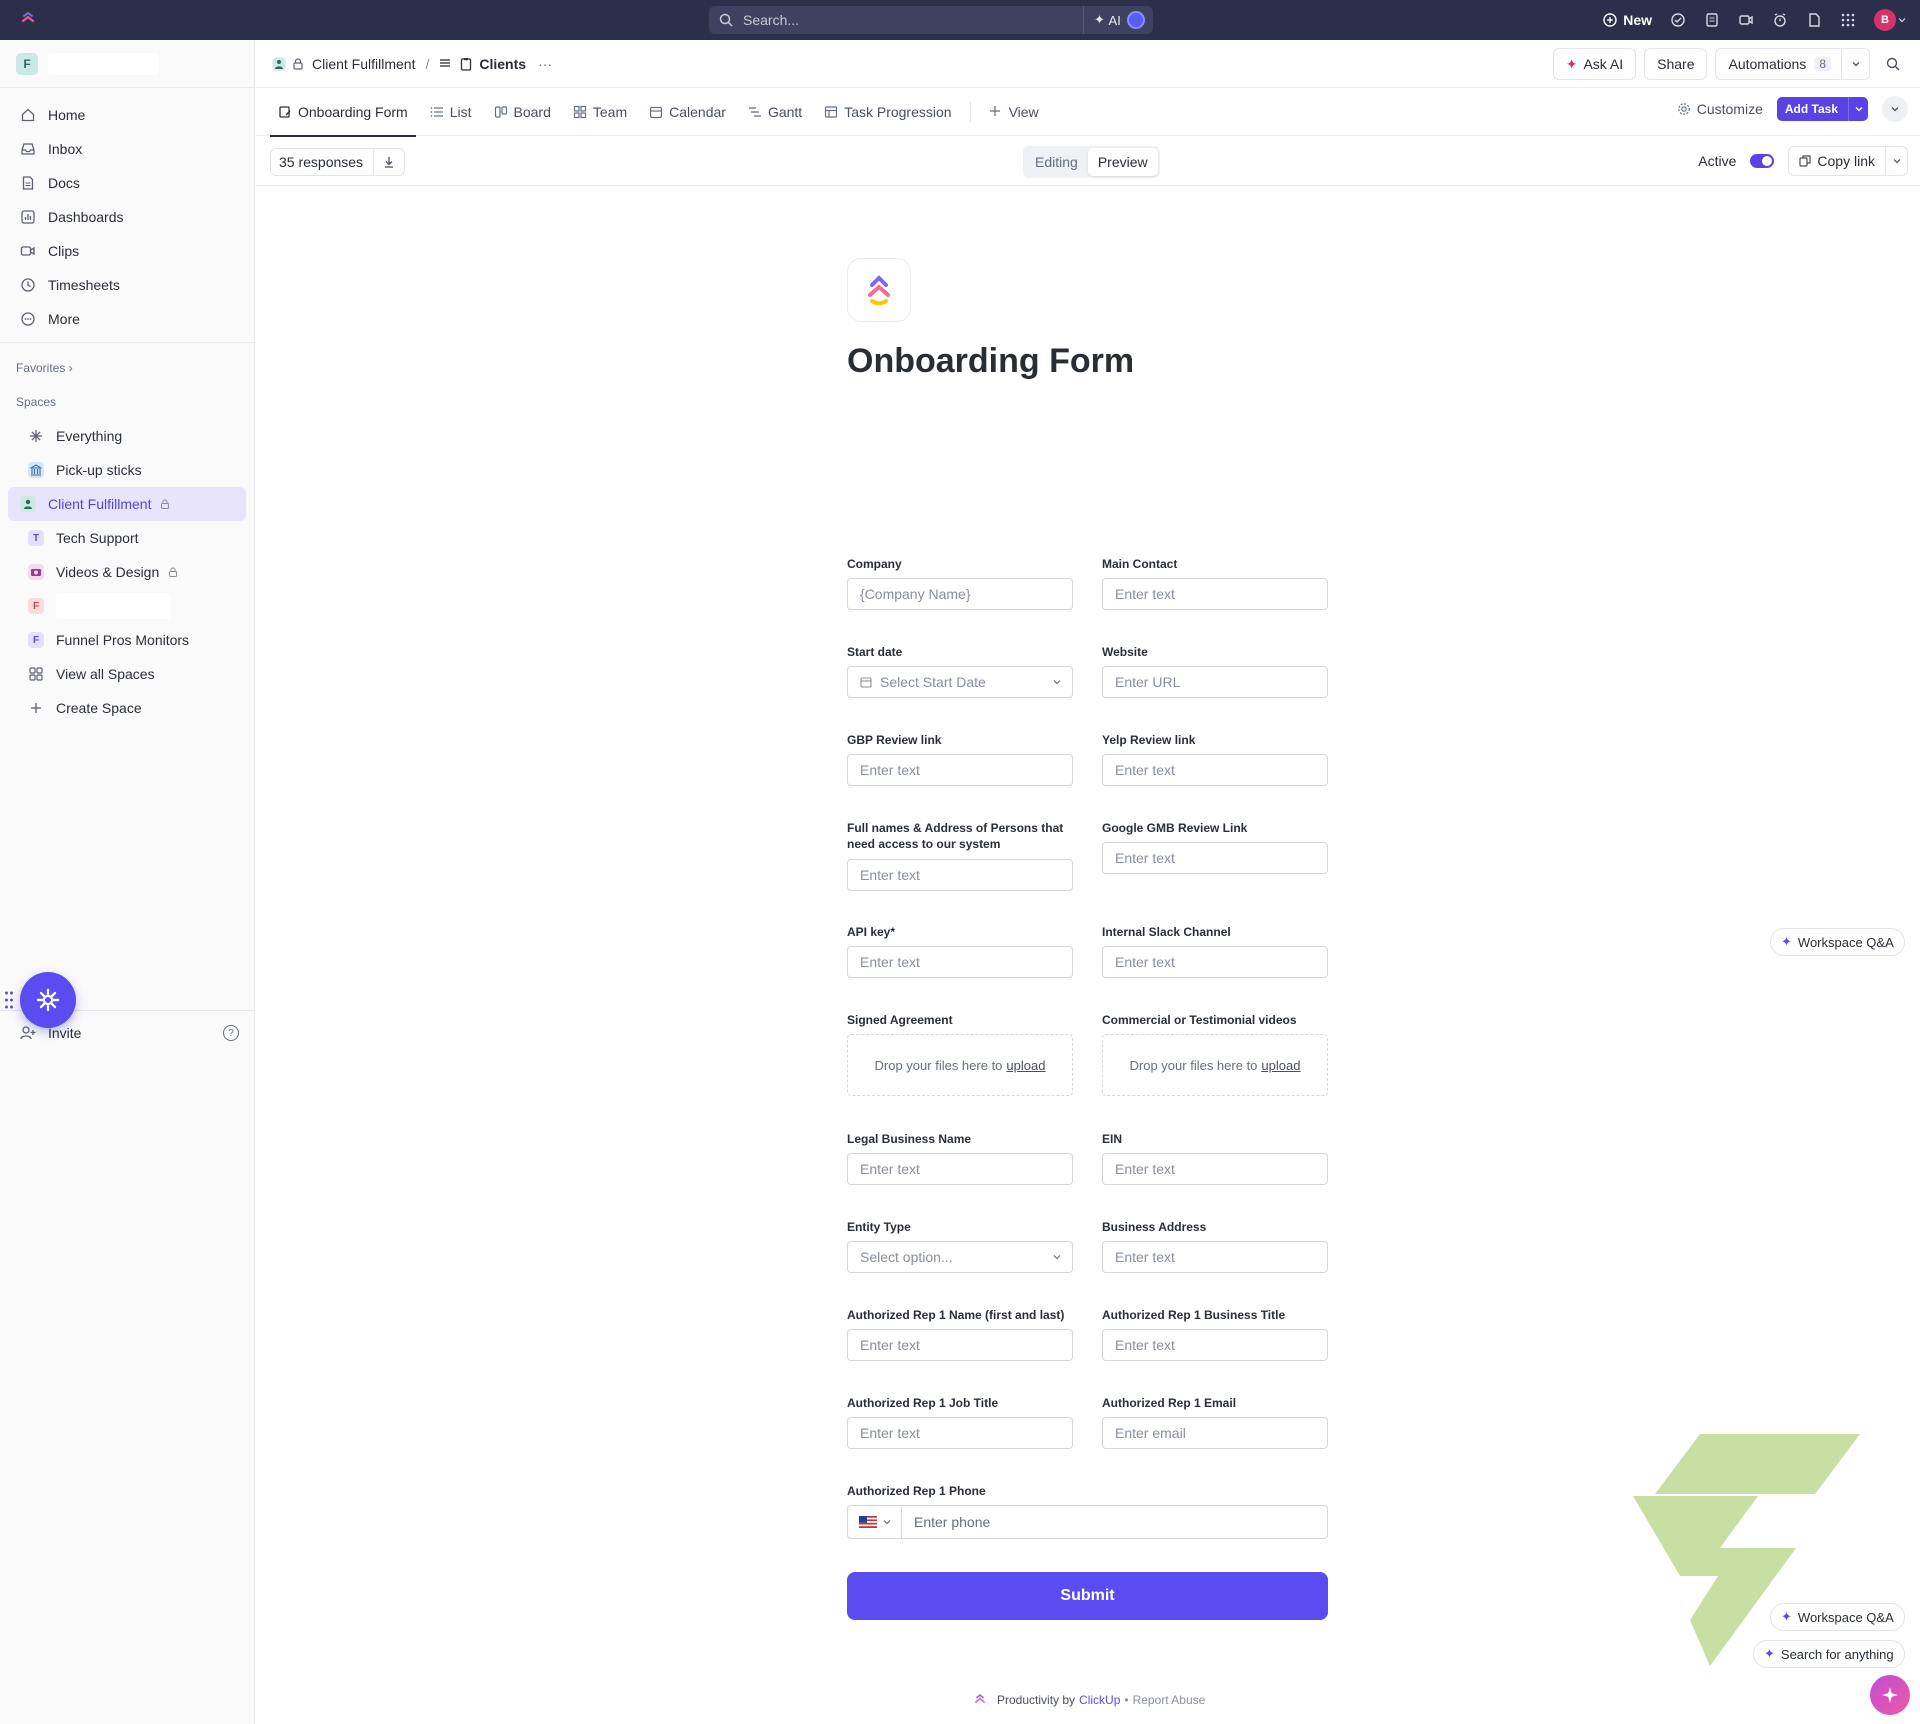 The height and width of the screenshot is (1724, 1920). I want to click on space-badge: F, so click(36, 640).